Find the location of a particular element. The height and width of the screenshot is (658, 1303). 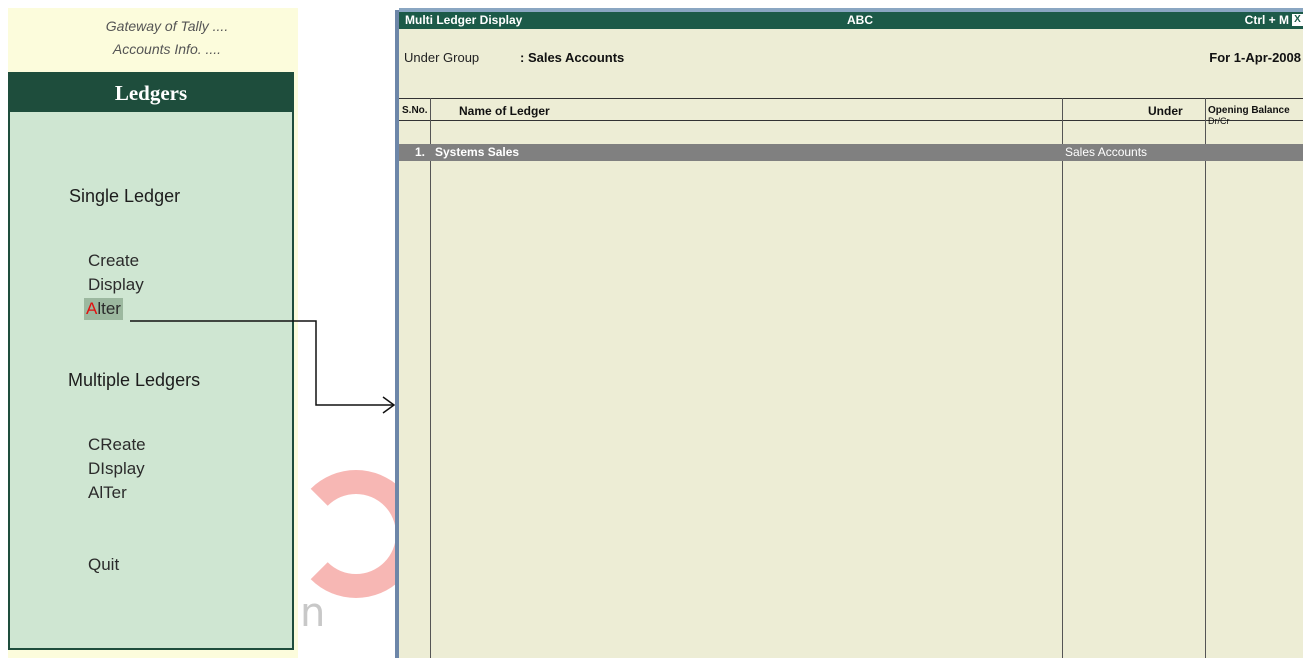

drcr-label: Dr/Cr is located at coordinates (1219, 121).